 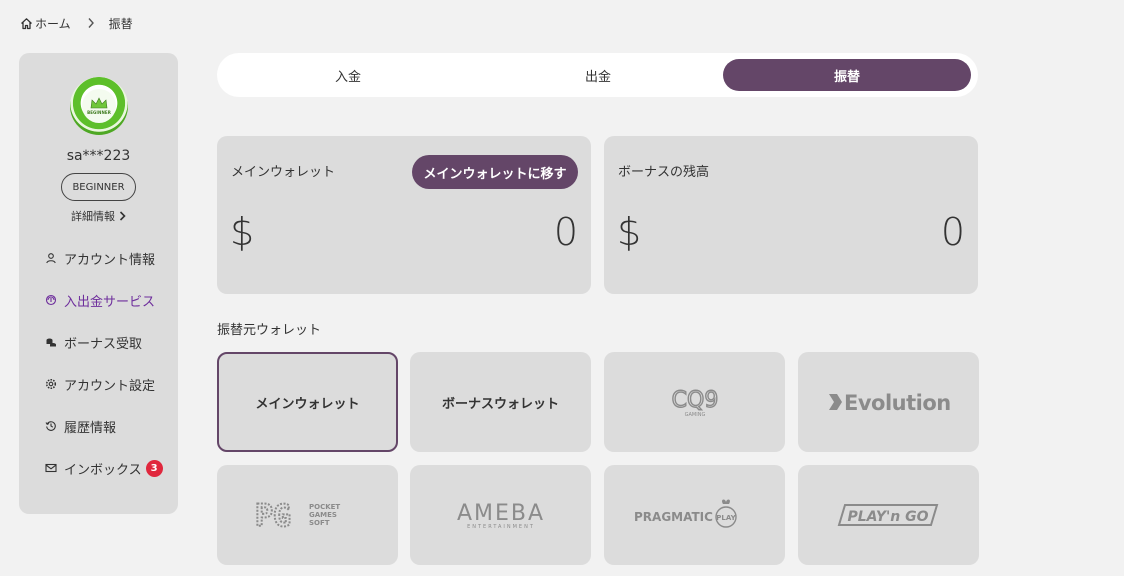 I want to click on main-wallet-title: メインウォレット, so click(x=283, y=172).